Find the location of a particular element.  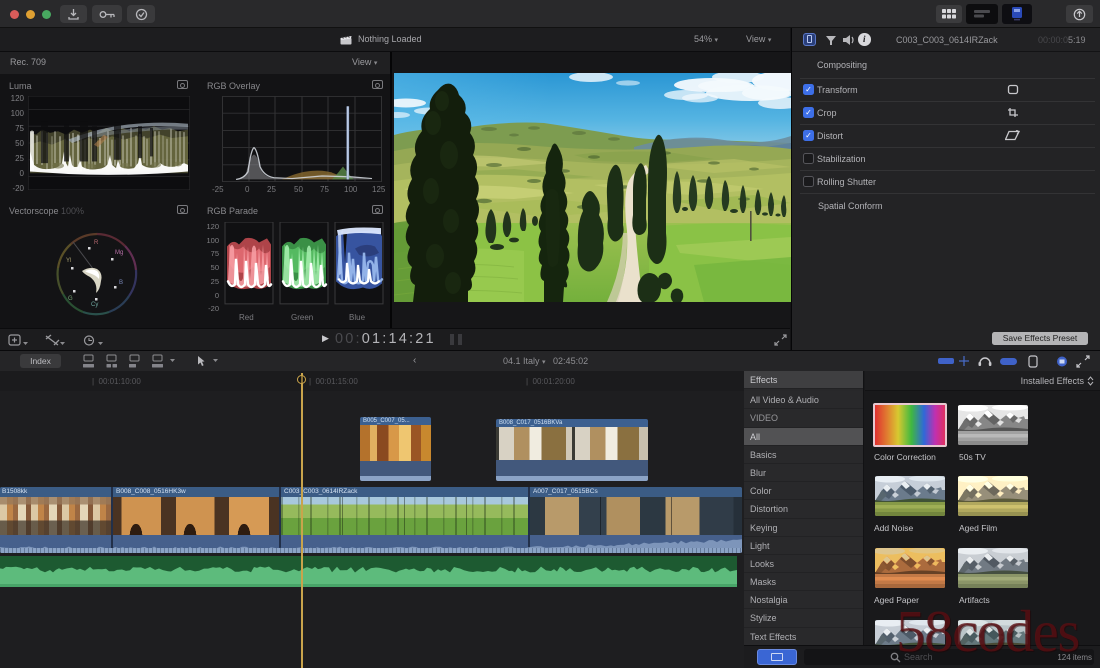

svg-text: Yl is located at coordinates (68, 261).